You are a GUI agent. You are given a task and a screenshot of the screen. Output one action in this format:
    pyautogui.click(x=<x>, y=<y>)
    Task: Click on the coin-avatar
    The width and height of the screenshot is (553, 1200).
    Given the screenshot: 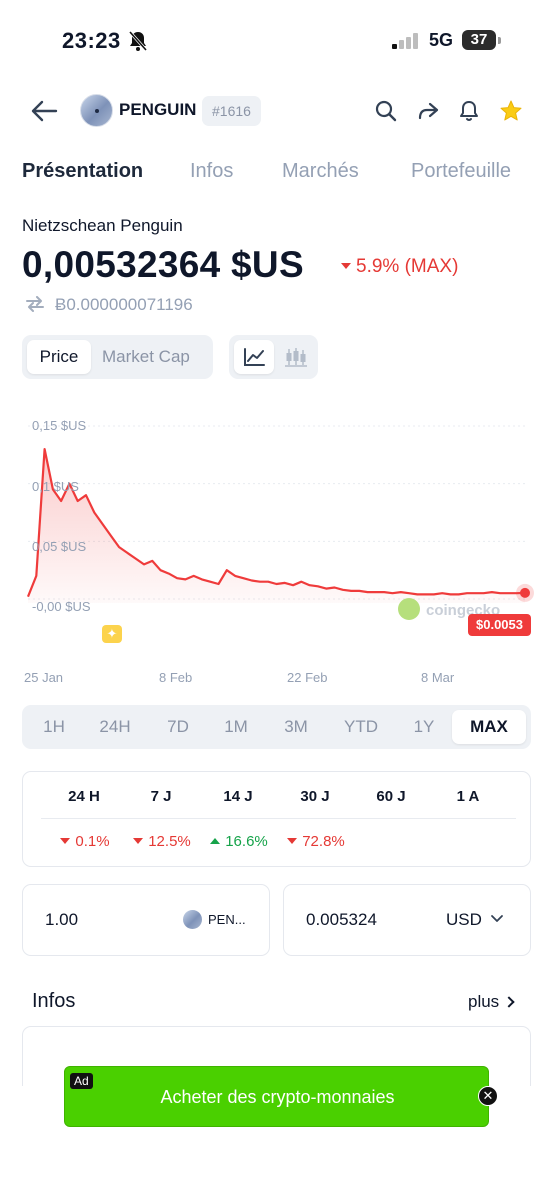 What is the action you would take?
    pyautogui.click(x=96, y=110)
    